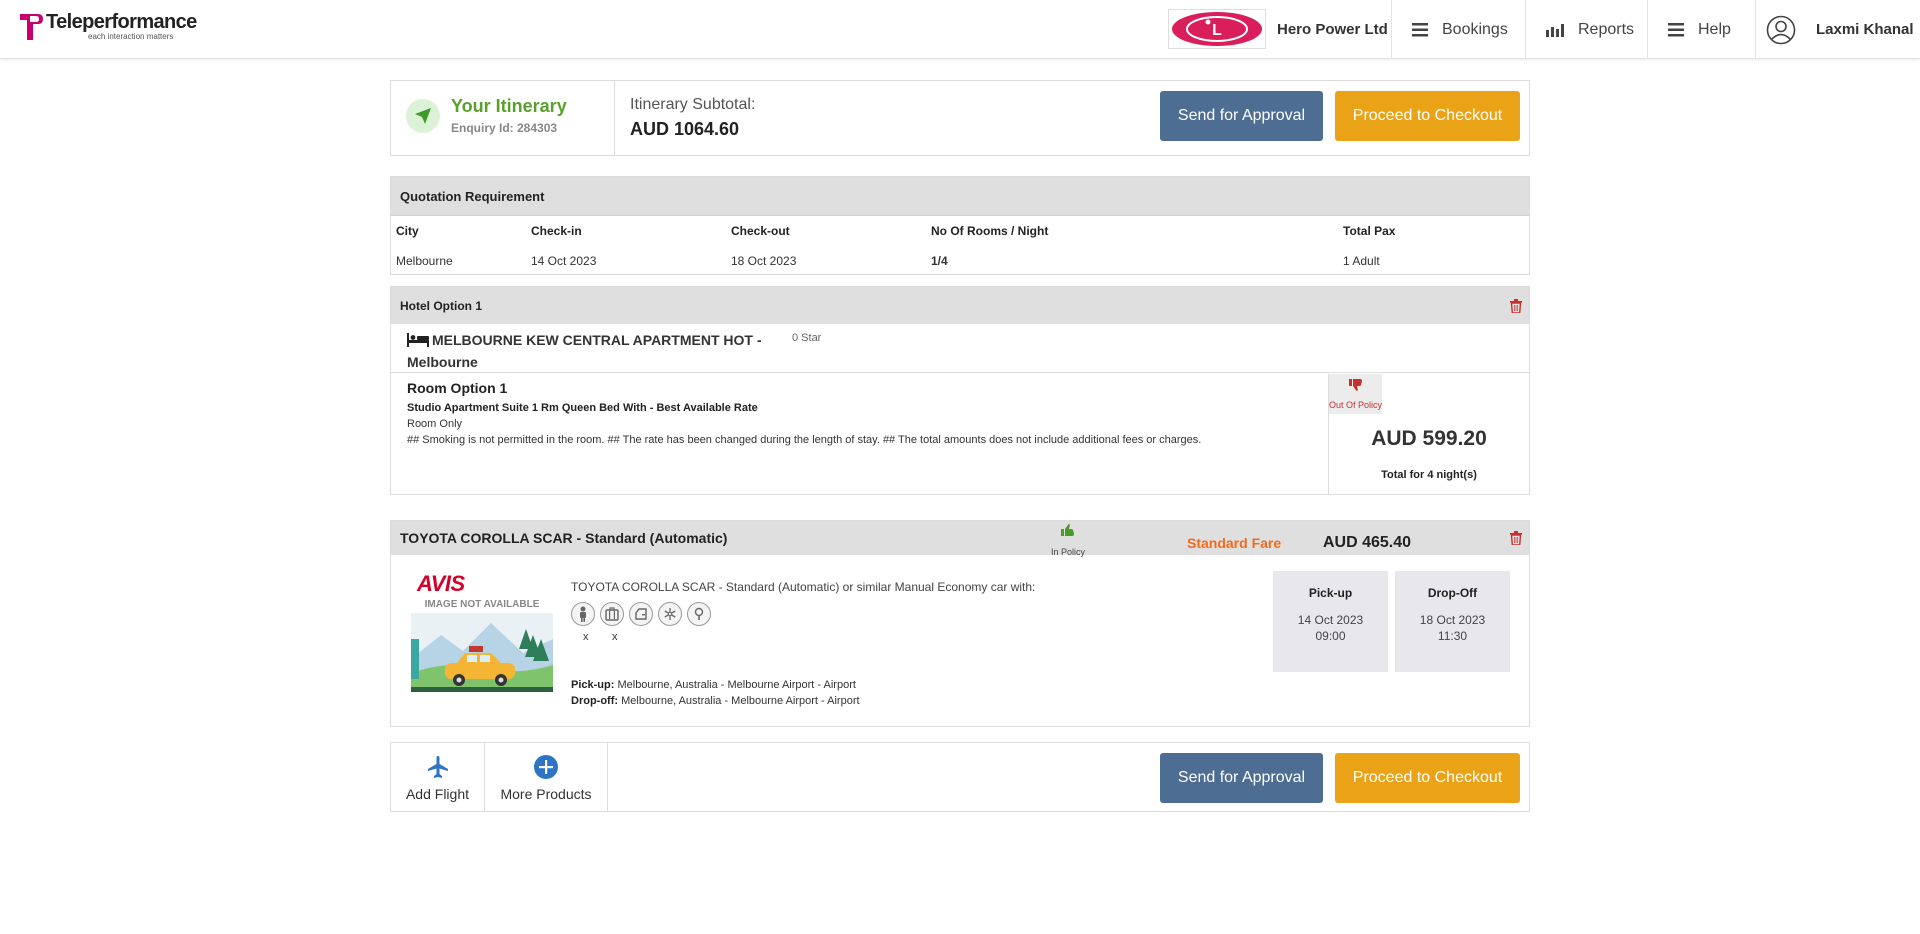  What do you see at coordinates (438, 769) in the screenshot?
I see `airplane-icon` at bounding box center [438, 769].